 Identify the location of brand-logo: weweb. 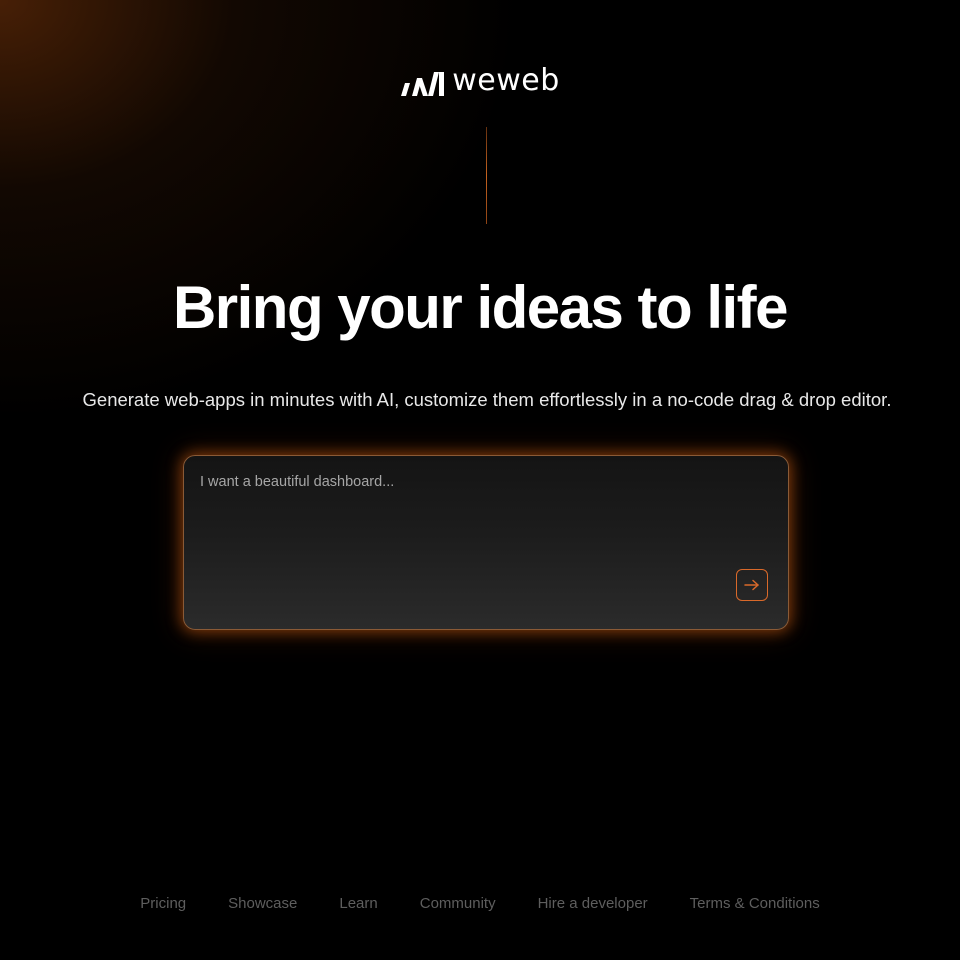
(480, 83).